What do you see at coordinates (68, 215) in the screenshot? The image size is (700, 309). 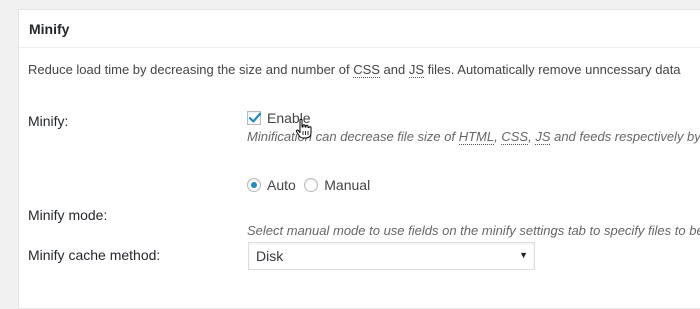 I see `minify-mode-label: Minify mode:` at bounding box center [68, 215].